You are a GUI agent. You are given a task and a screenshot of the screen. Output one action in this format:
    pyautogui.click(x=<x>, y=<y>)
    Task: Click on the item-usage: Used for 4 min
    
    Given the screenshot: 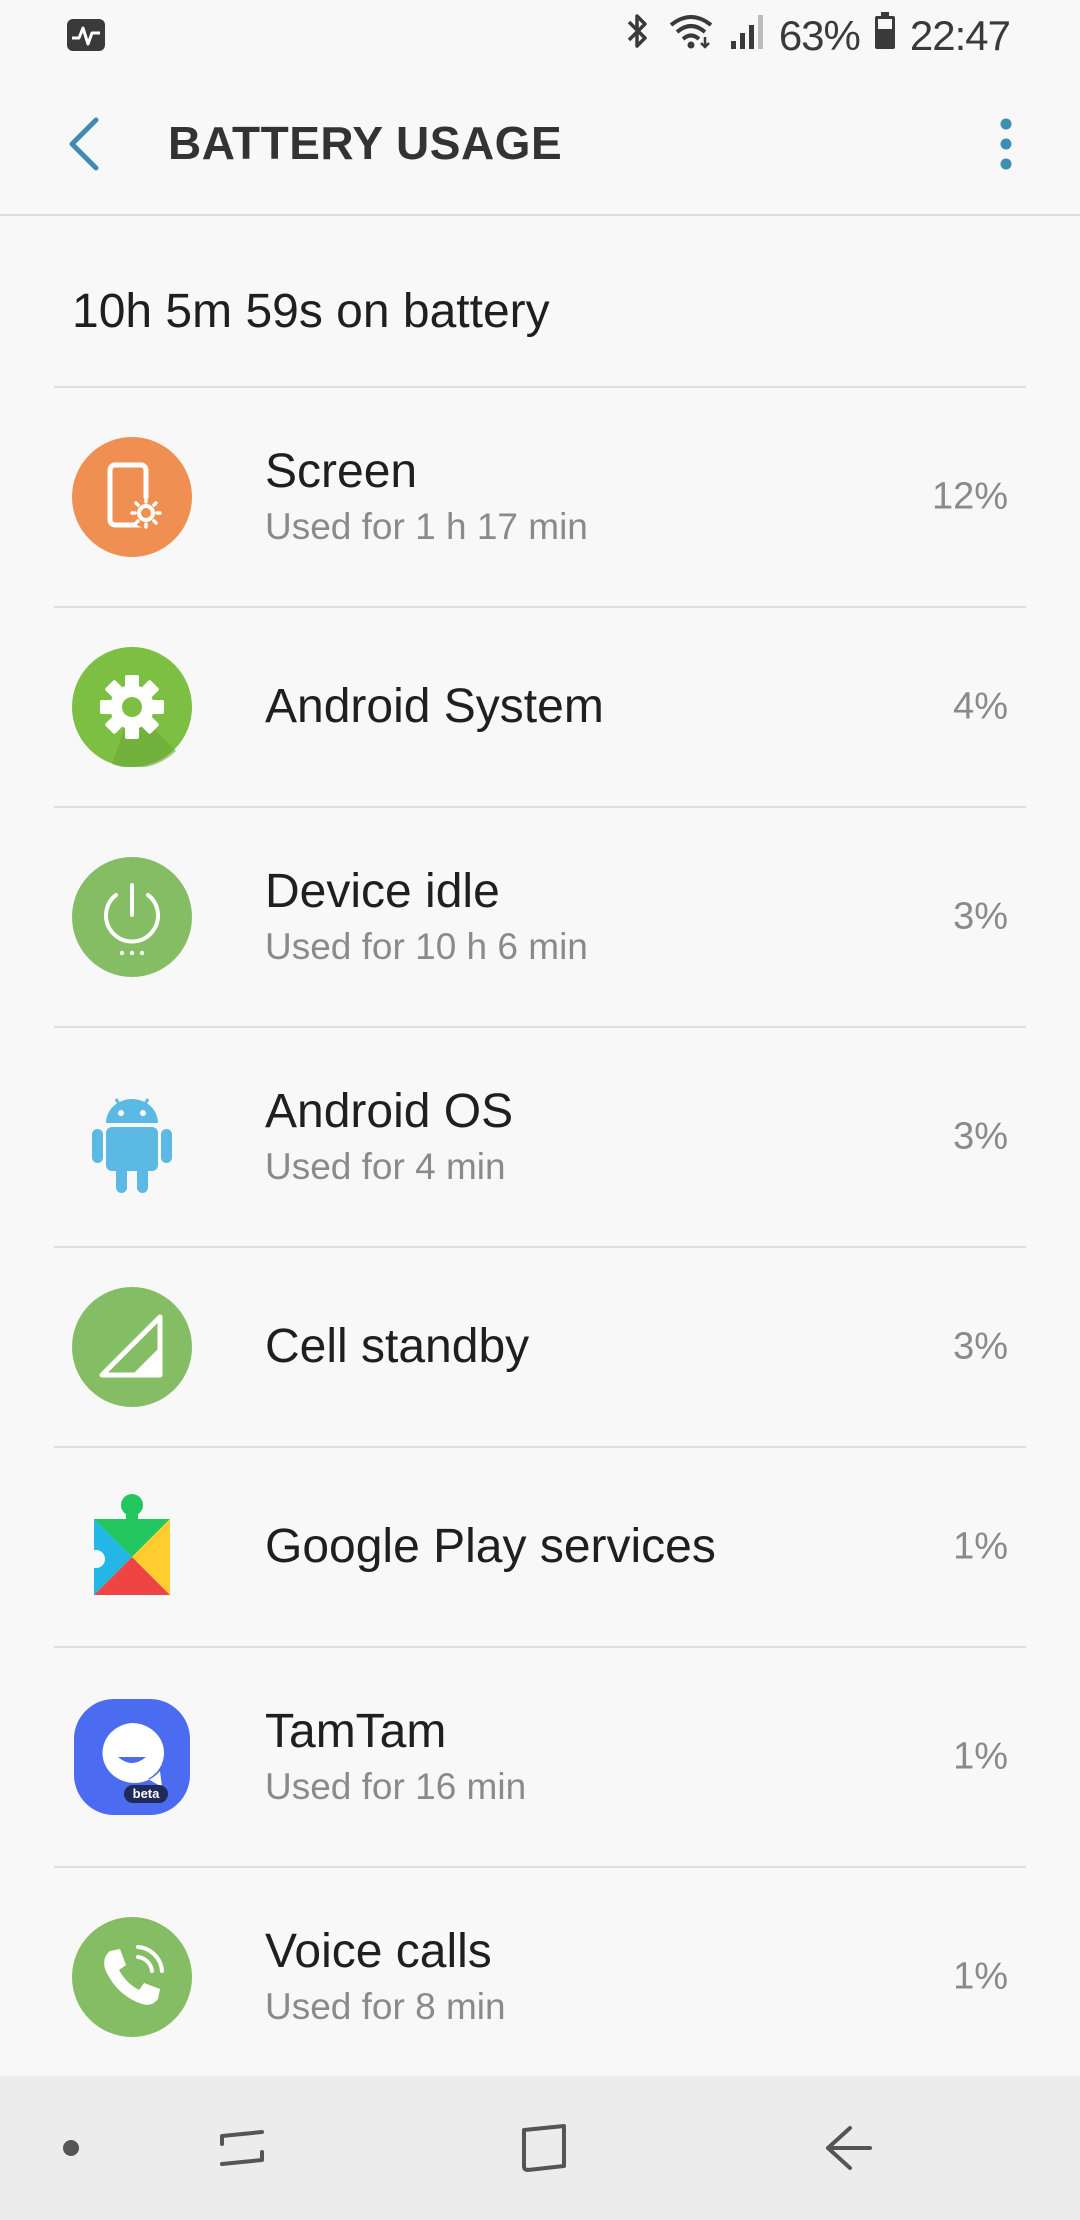 What is the action you would take?
    pyautogui.click(x=385, y=1166)
    